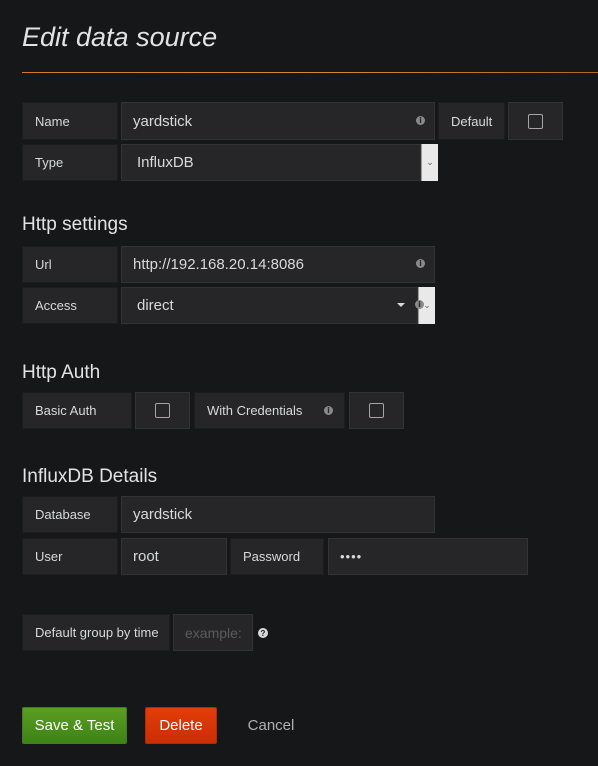  What do you see at coordinates (428, 556) in the screenshot?
I see `password-input: ••••` at bounding box center [428, 556].